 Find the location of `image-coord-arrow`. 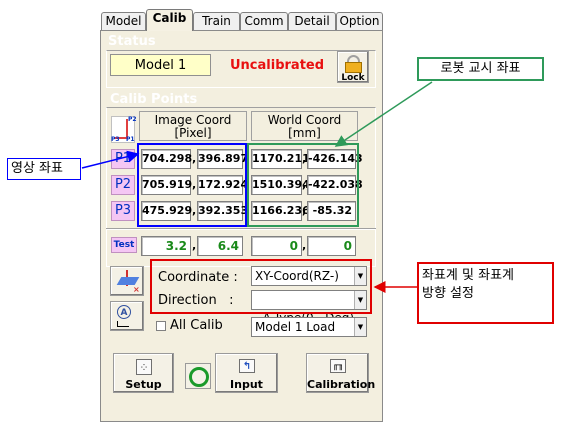

image-coord-arrow is located at coordinates (110, 159).